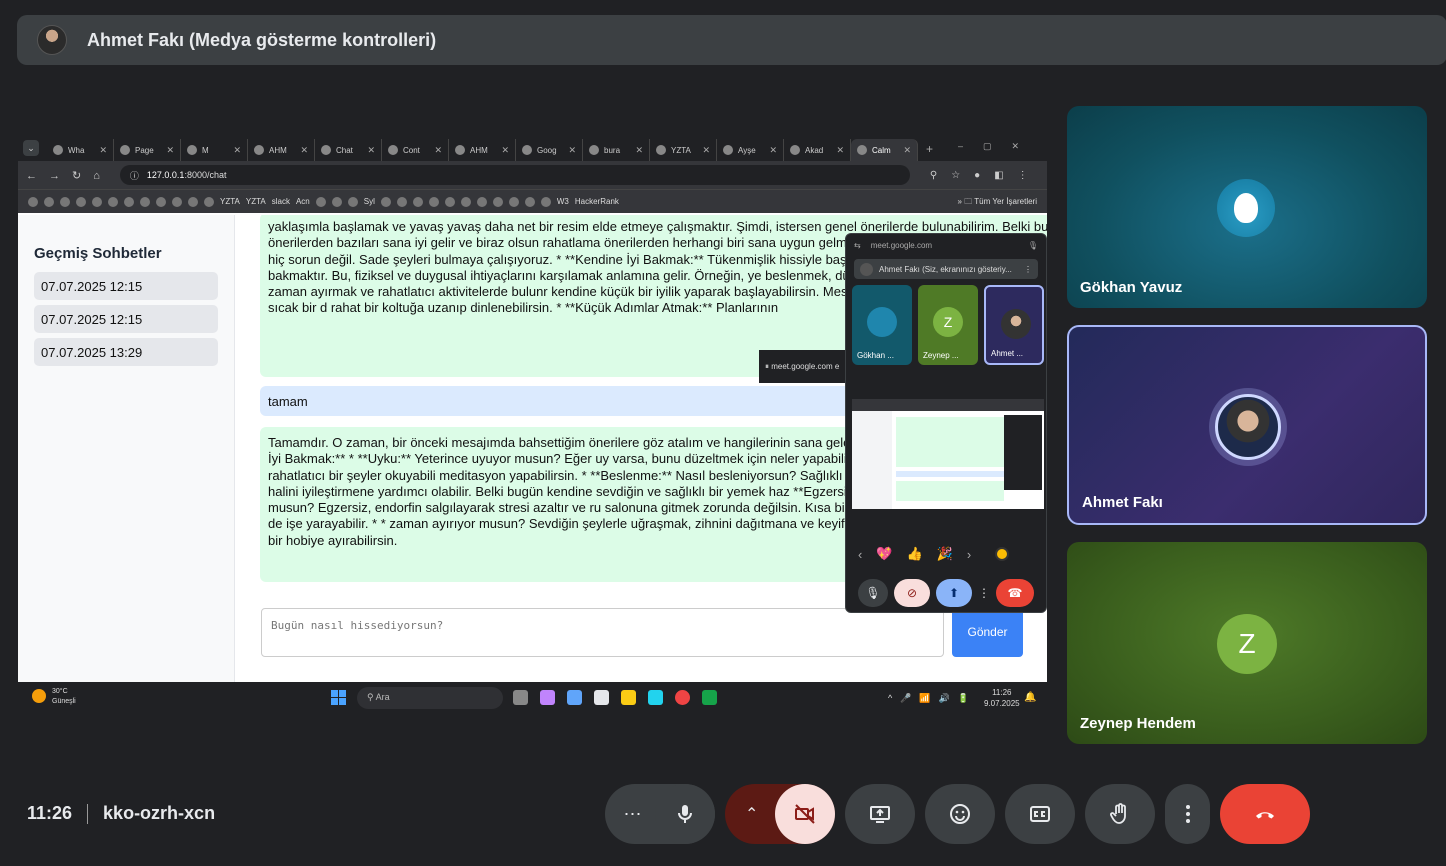 The width and height of the screenshot is (1446, 866). I want to click on bookmark-syl: Syl, so click(369, 201).